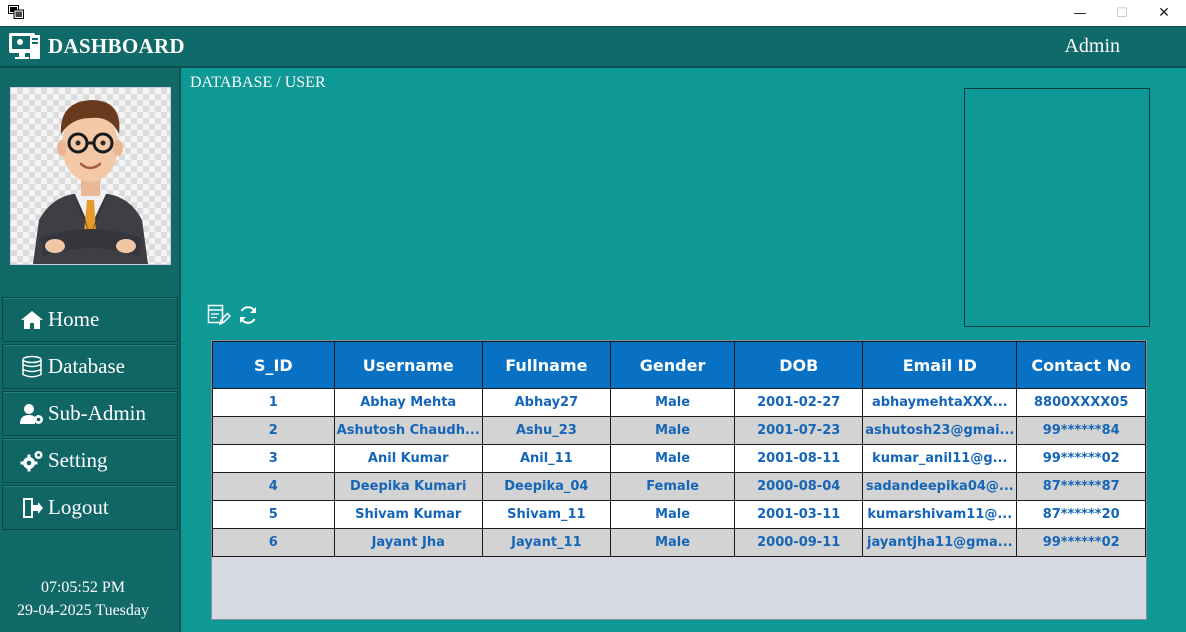 This screenshot has width=1186, height=632. What do you see at coordinates (1081, 486) in the screenshot?
I see `table-cell: 87******87` at bounding box center [1081, 486].